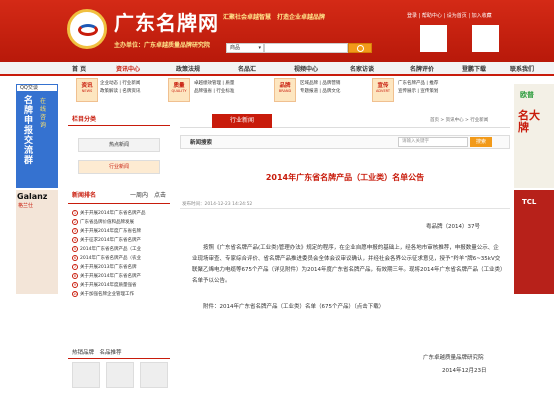  Describe the element at coordinates (383, 90) in the screenshot. I see `category-advert: 宣传 ADVERT` at that location.